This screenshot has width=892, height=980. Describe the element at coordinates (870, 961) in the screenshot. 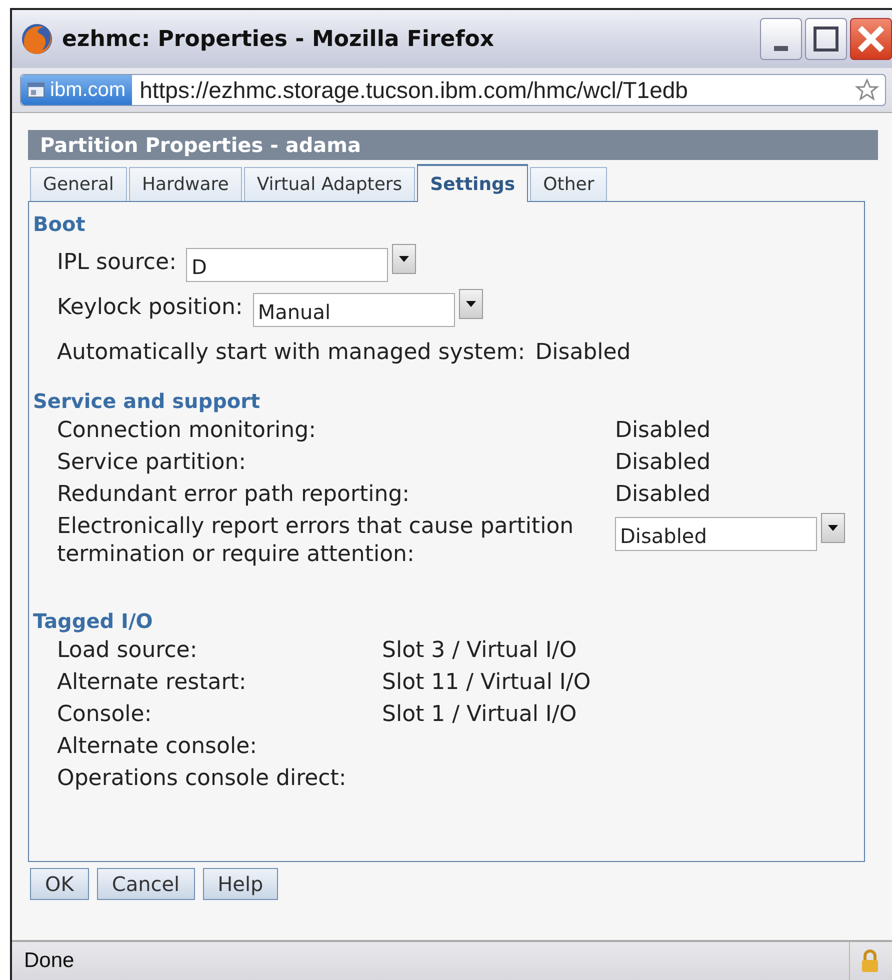

I see `padlock-icon` at that location.